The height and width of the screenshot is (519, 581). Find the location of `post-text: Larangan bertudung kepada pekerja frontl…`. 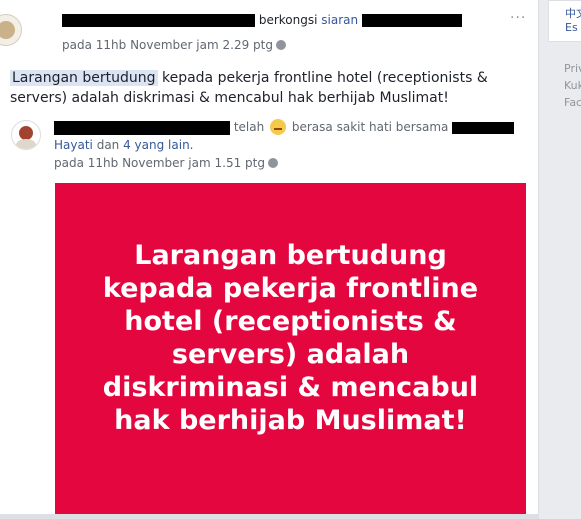

post-text: Larangan bertudung kepada pekerja frontl… is located at coordinates (249, 88).